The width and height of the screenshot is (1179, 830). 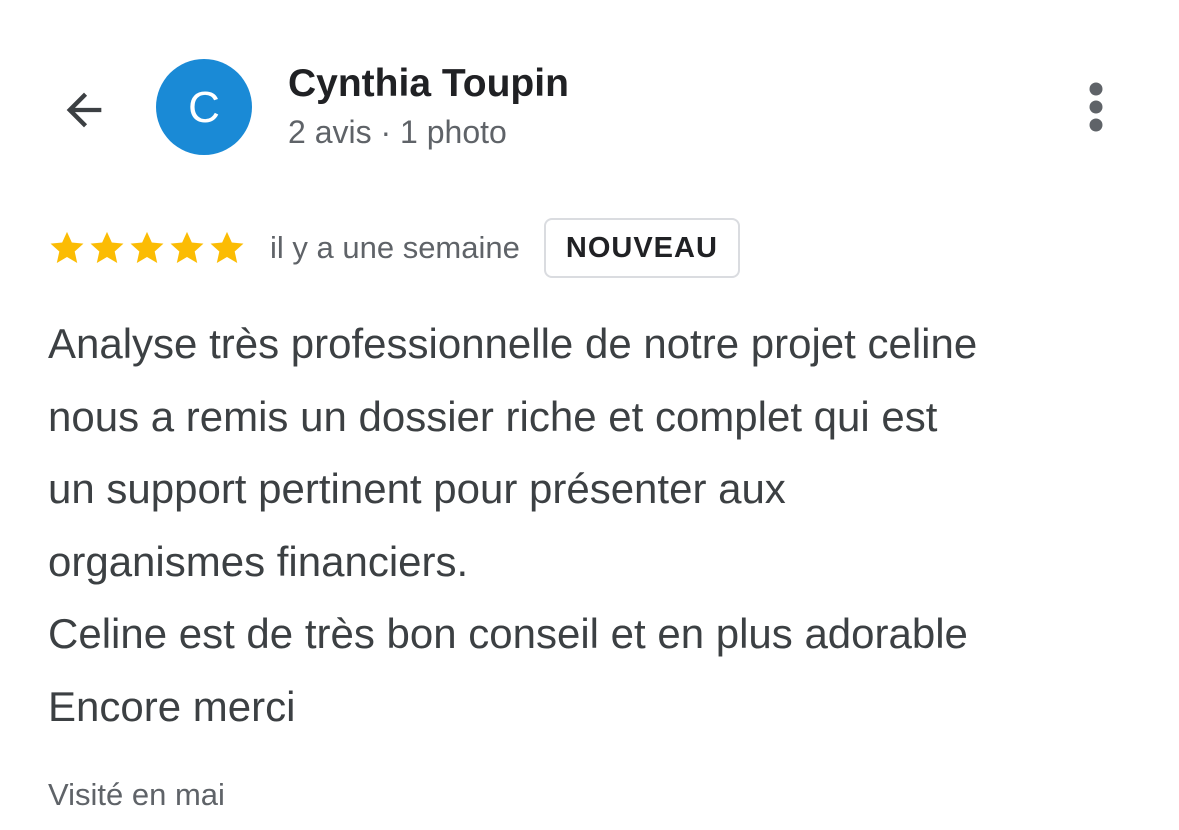 I want to click on review-date: il y a une semaine, so click(x=395, y=247).